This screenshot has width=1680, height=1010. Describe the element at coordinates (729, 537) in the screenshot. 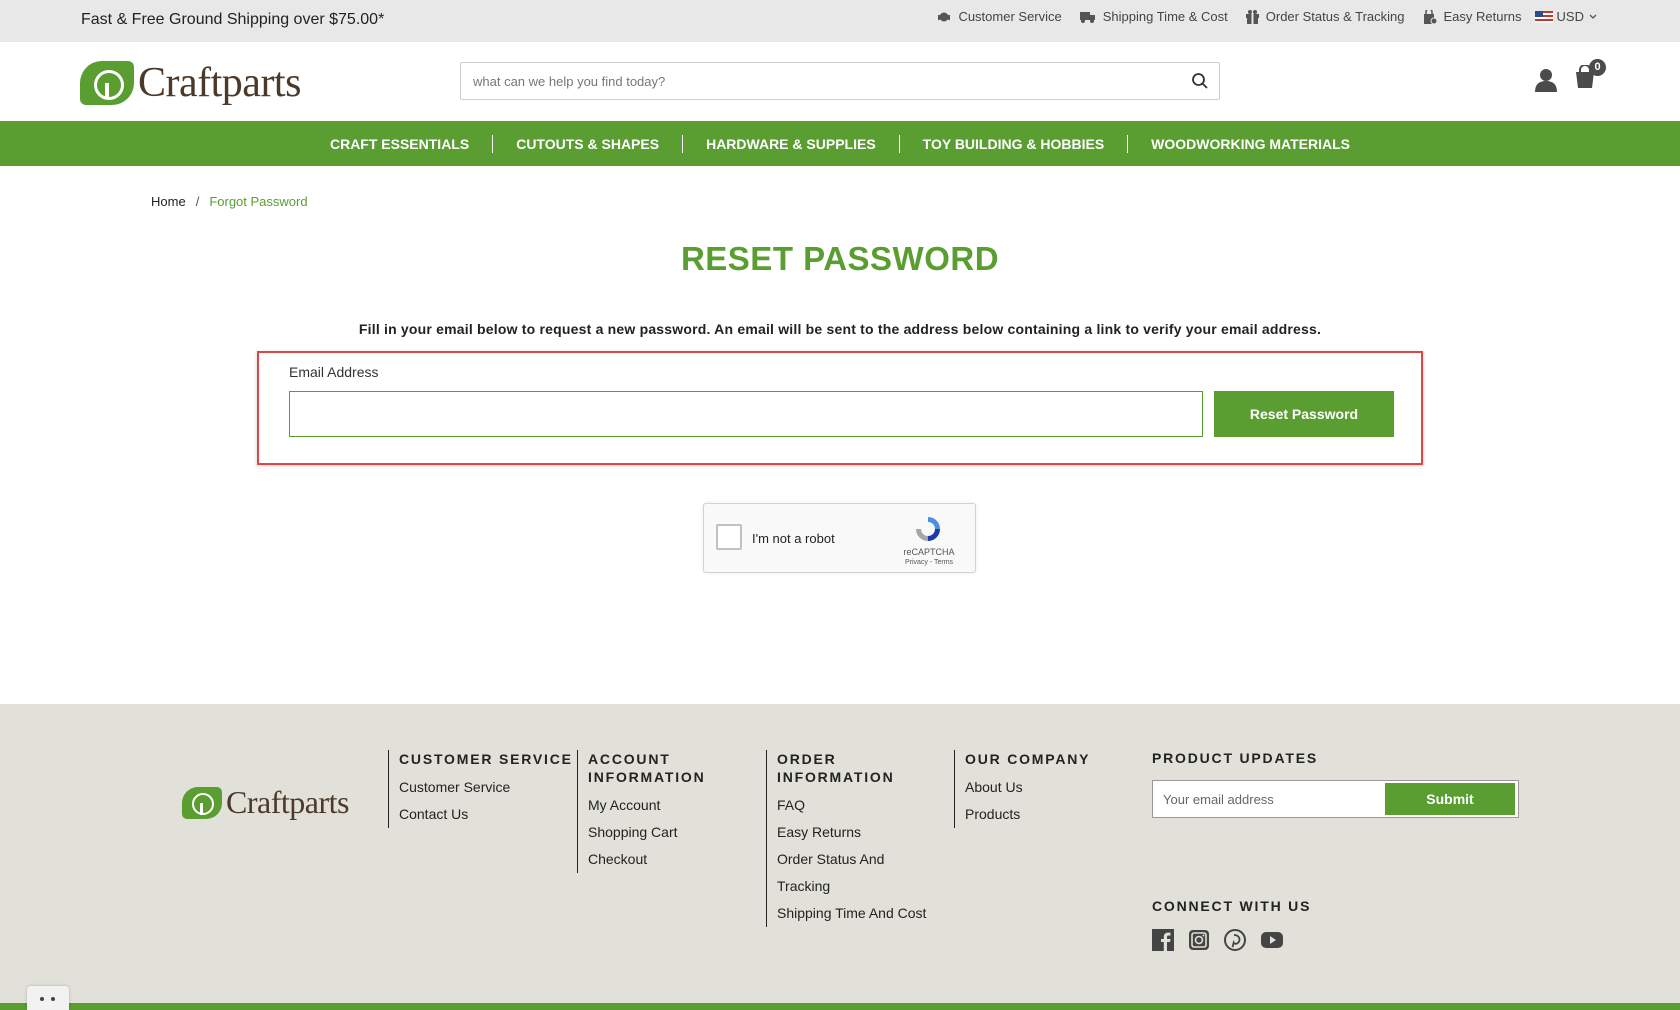

I see `recaptcha-checkbox` at that location.